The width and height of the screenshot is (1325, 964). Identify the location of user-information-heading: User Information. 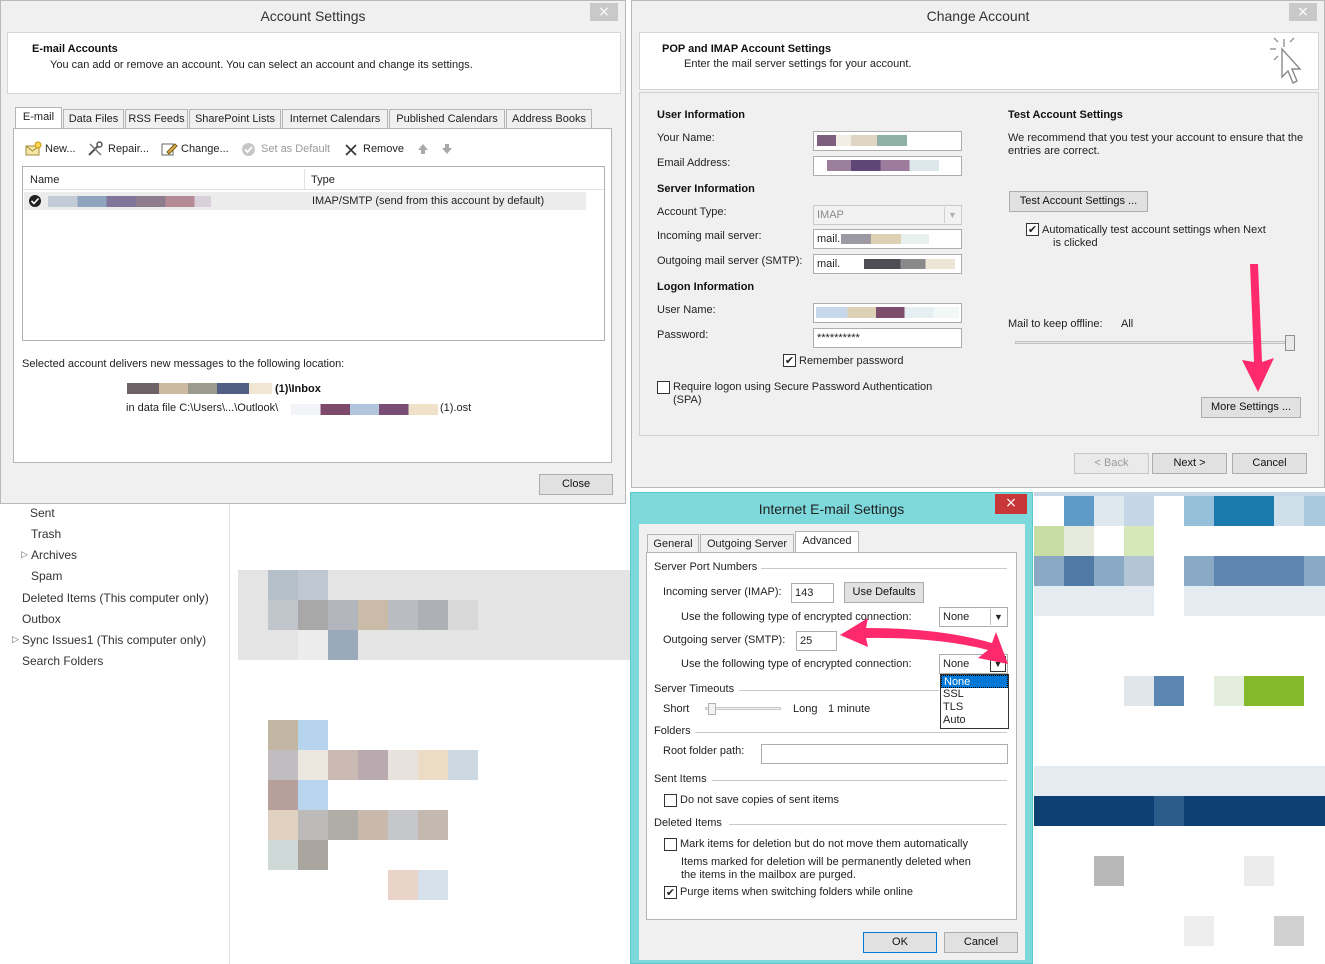
(701, 115).